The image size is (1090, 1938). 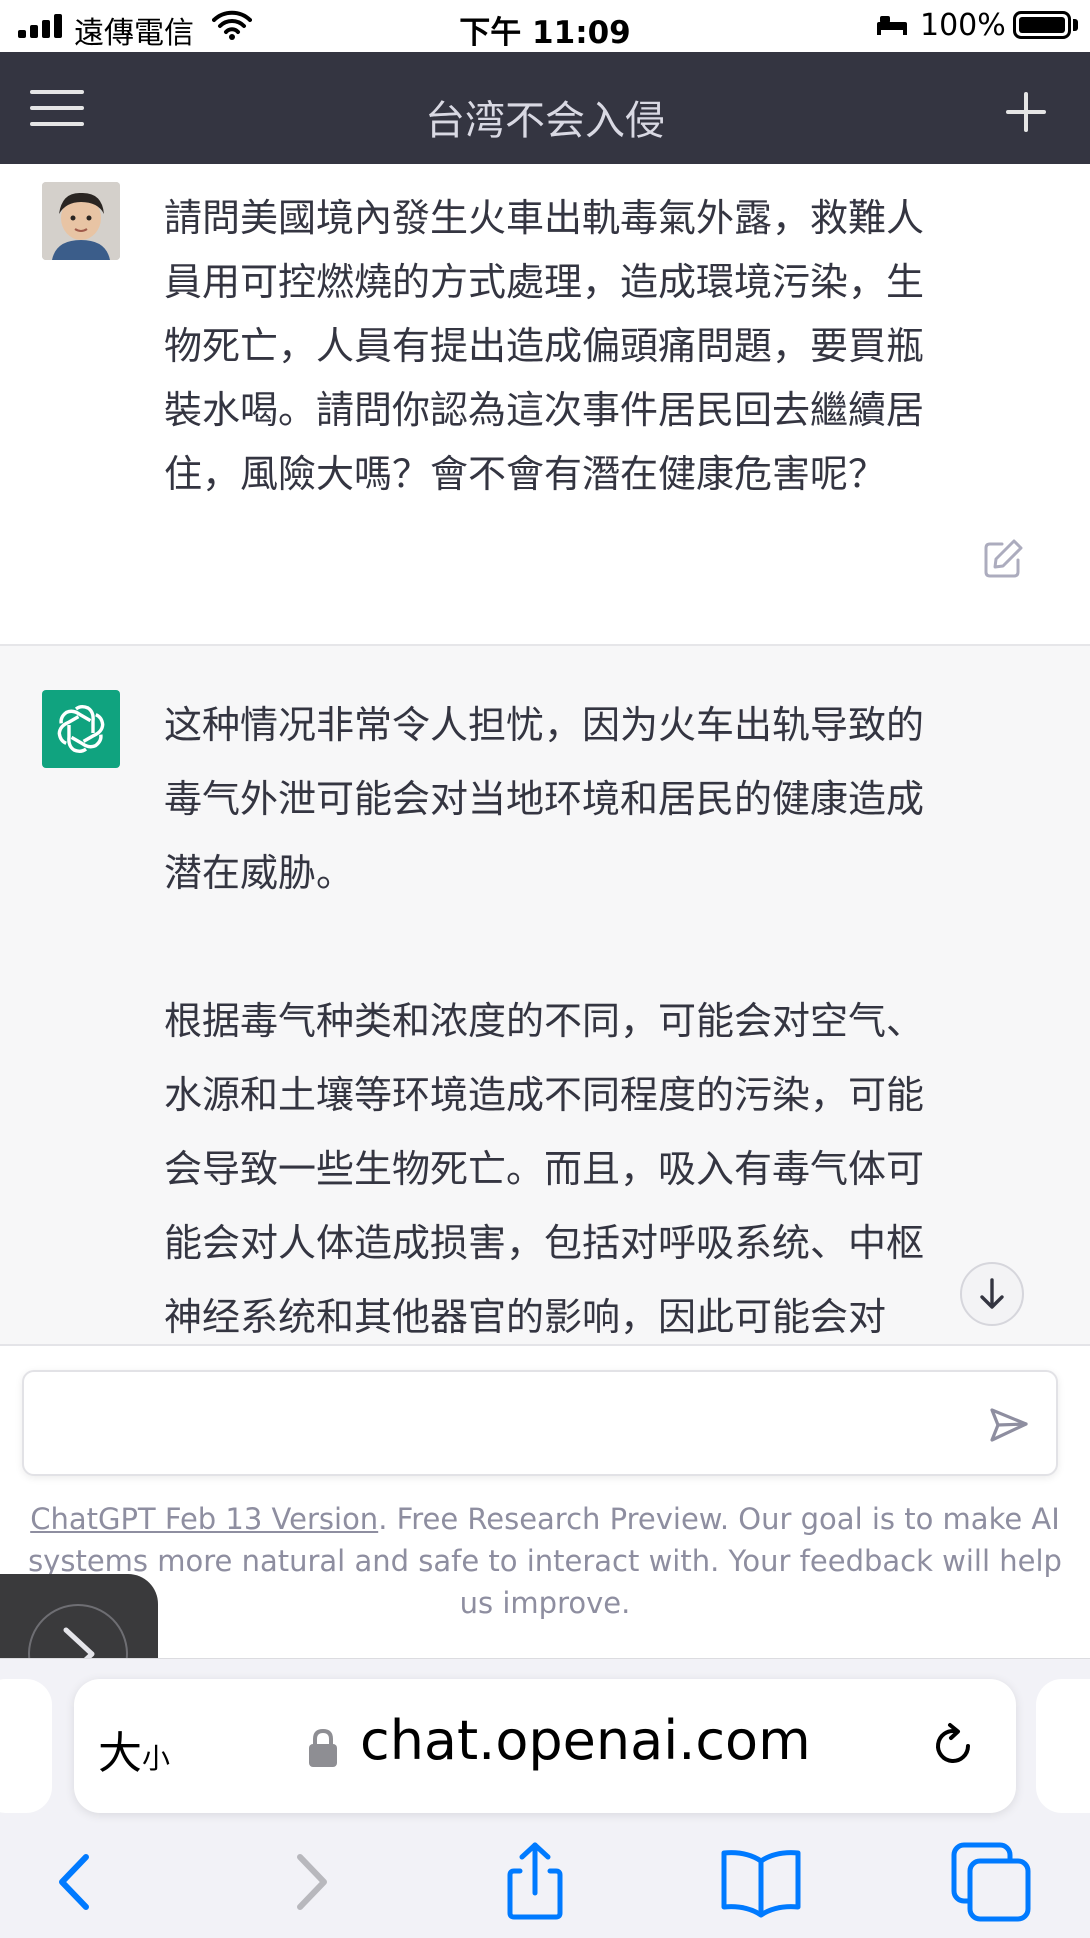 What do you see at coordinates (991, 1882) in the screenshot?
I see `tabs-icon` at bounding box center [991, 1882].